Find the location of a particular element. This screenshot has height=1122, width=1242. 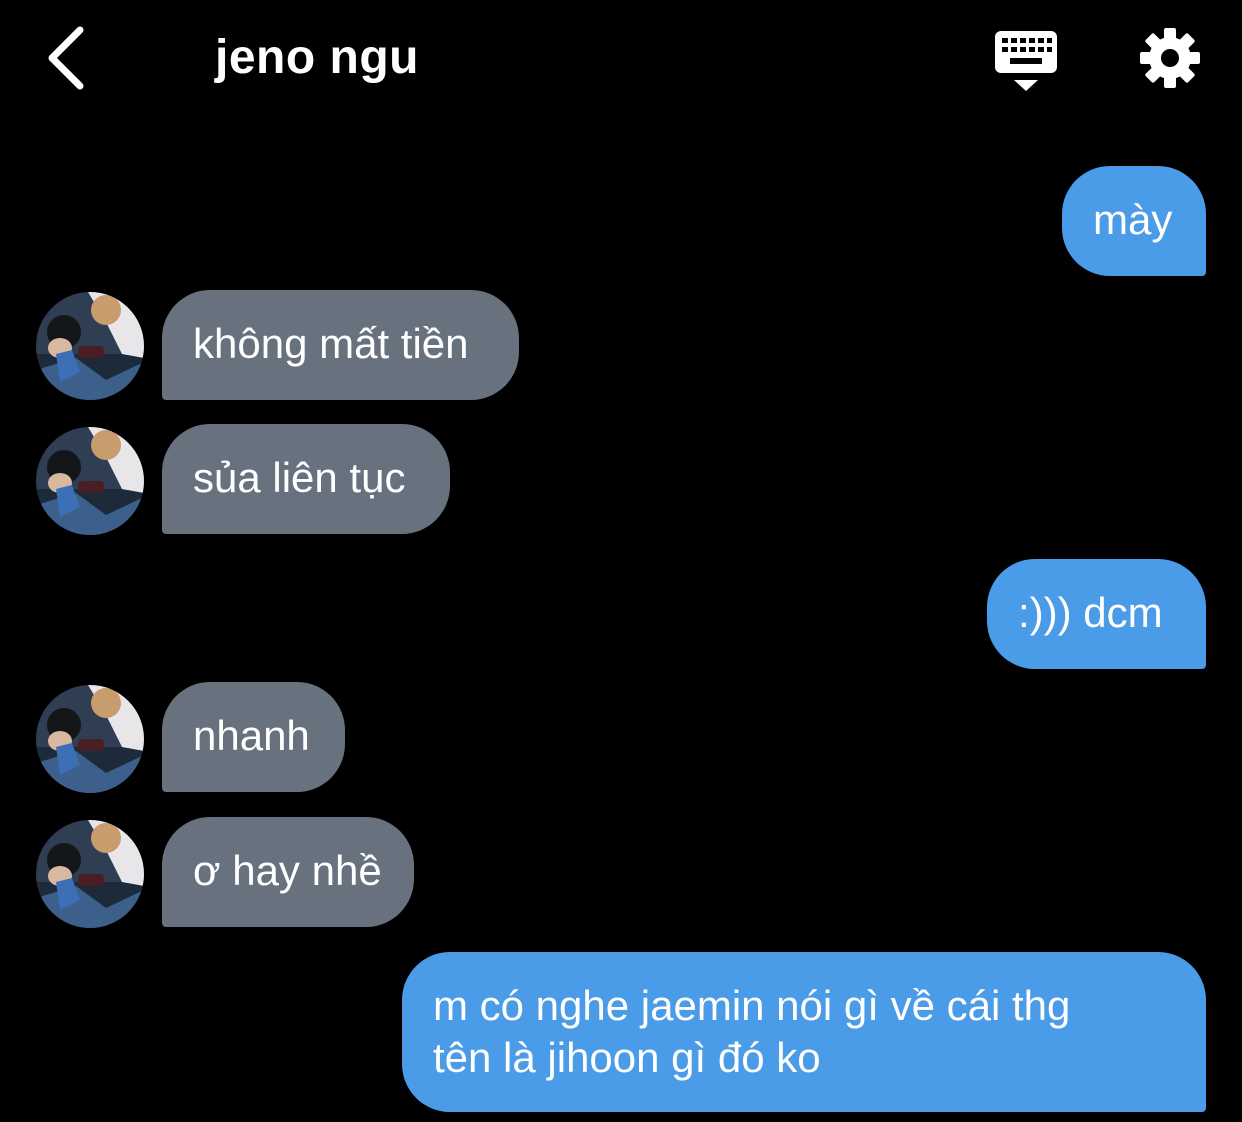

received-message-bubble: nhanh is located at coordinates (253, 737).